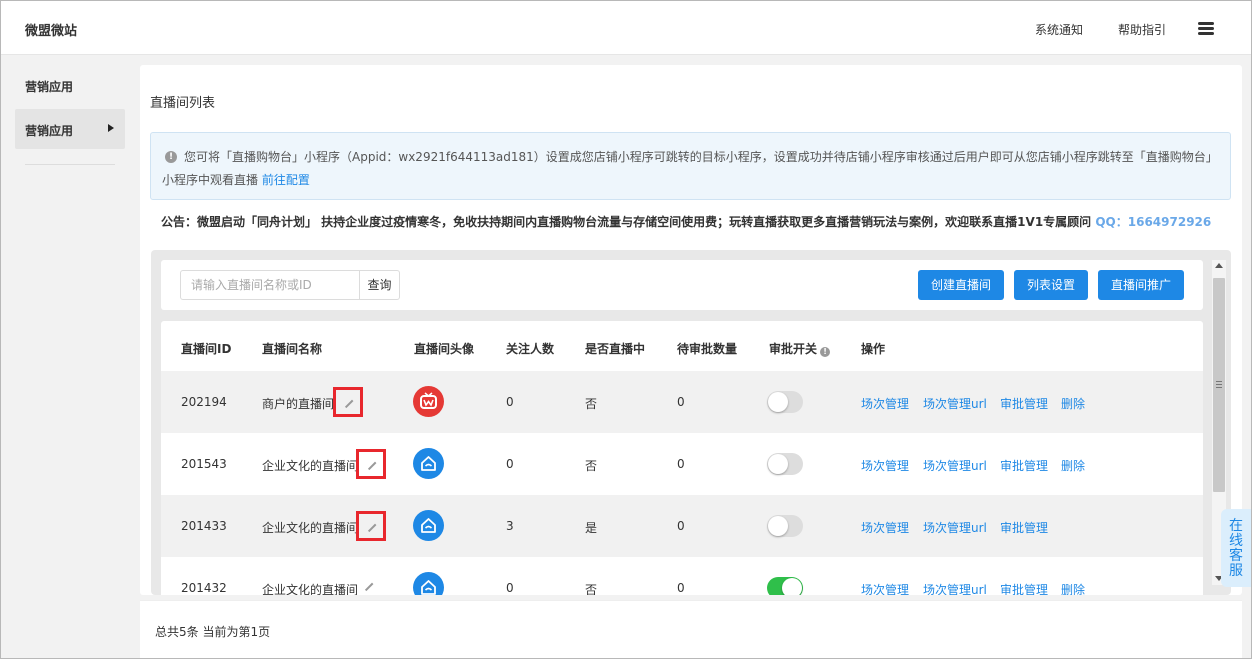 The width and height of the screenshot is (1252, 659). I want to click on tv-logo-icon, so click(428, 400).